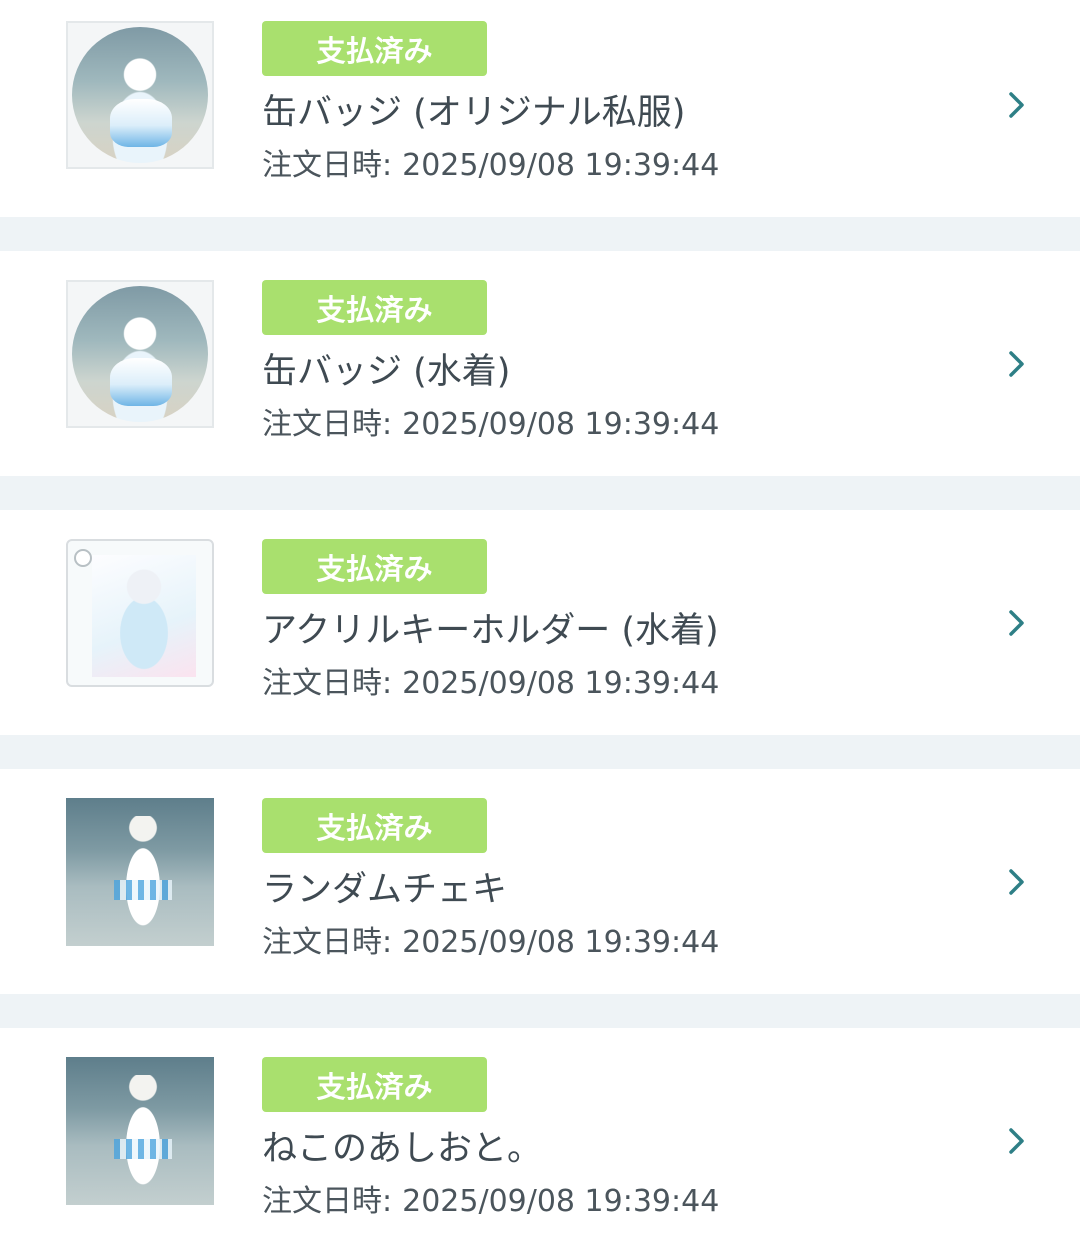 This screenshot has height=1239, width=1080. Describe the element at coordinates (490, 631) in the screenshot. I see `item-title: アクリルキーホルダー (水着)` at that location.